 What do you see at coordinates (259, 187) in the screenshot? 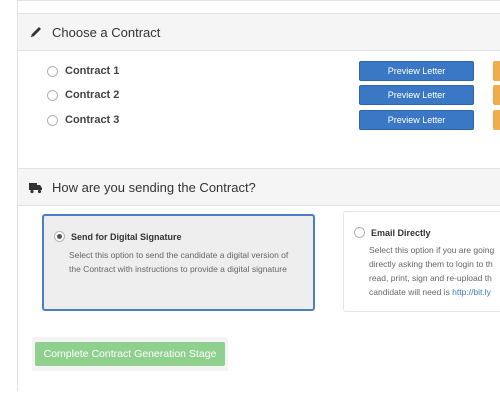
I see `sending-method-header: How are you sending the Contract?` at bounding box center [259, 187].